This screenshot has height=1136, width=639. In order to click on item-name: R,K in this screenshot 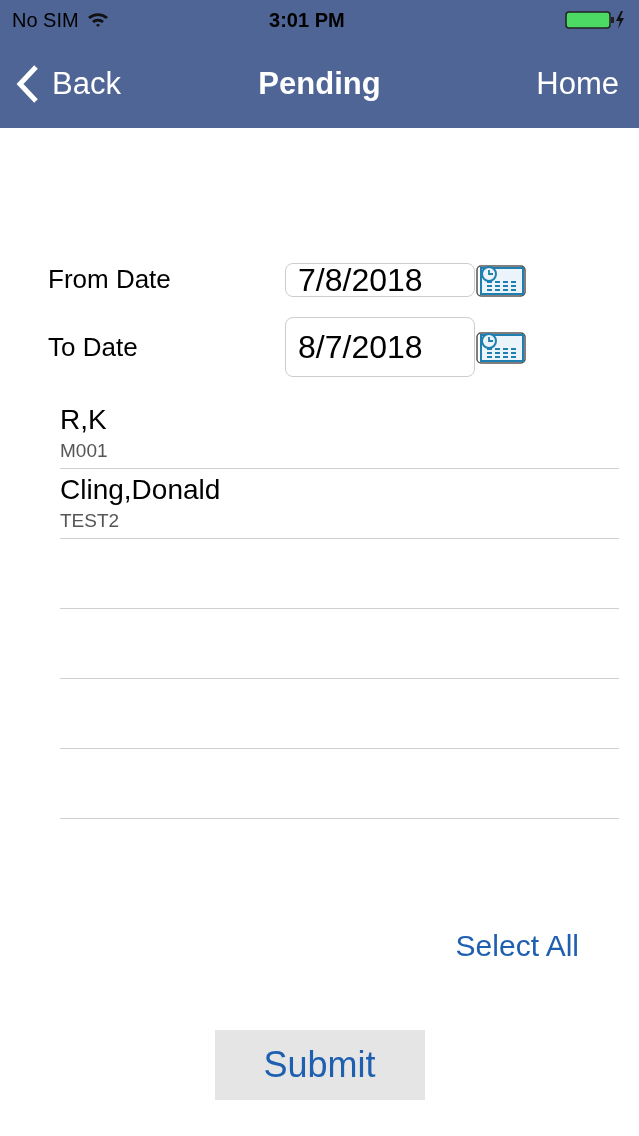, I will do `click(84, 419)`.